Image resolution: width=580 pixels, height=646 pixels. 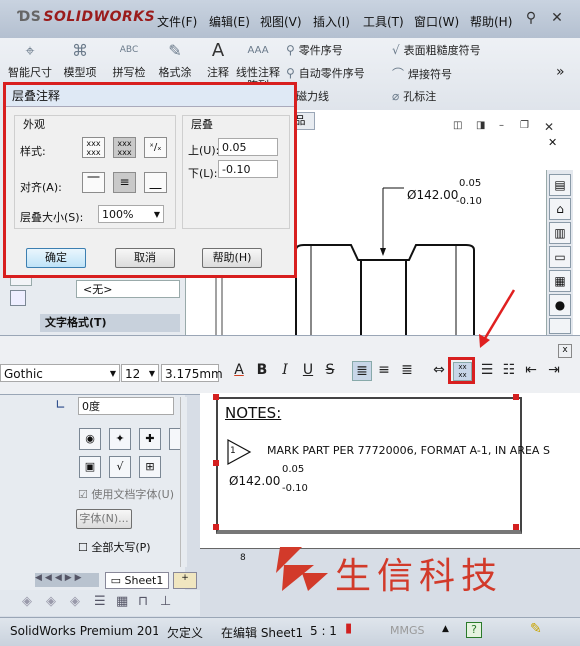 I want to click on underline-icon: U, so click(x=308, y=370).